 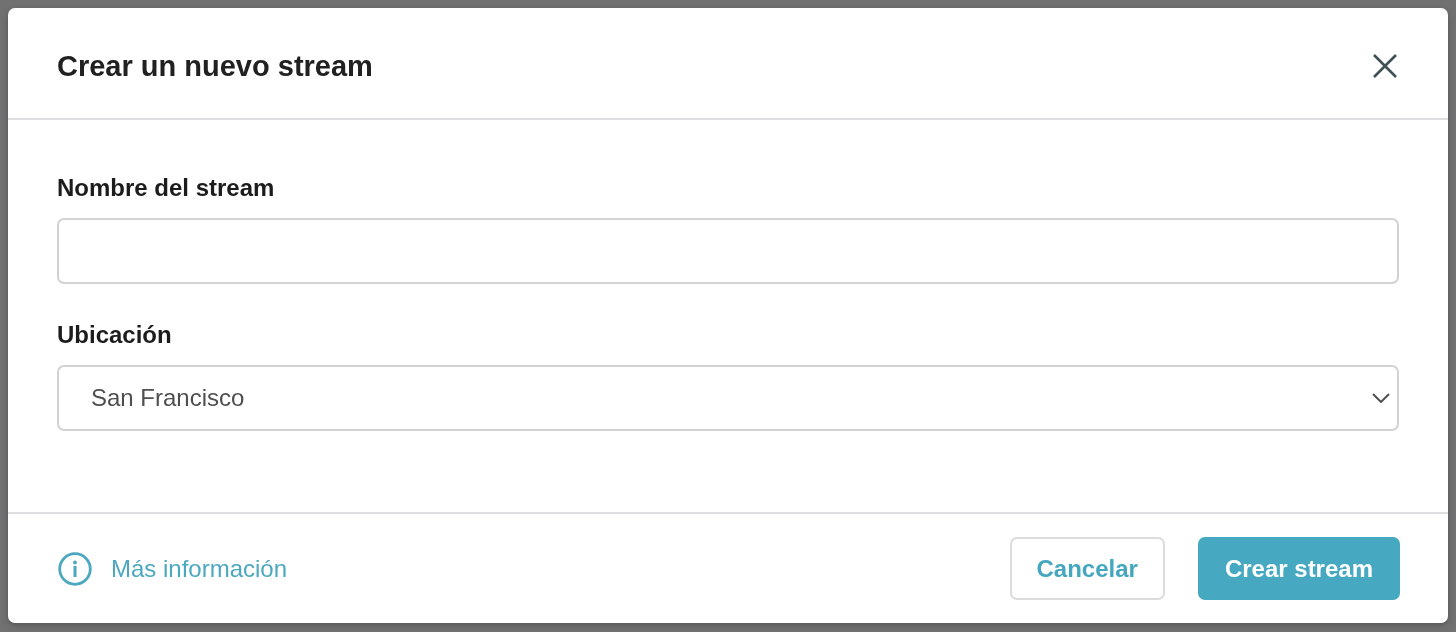 What do you see at coordinates (728, 398) in the screenshot?
I see `select-field: San Francisco` at bounding box center [728, 398].